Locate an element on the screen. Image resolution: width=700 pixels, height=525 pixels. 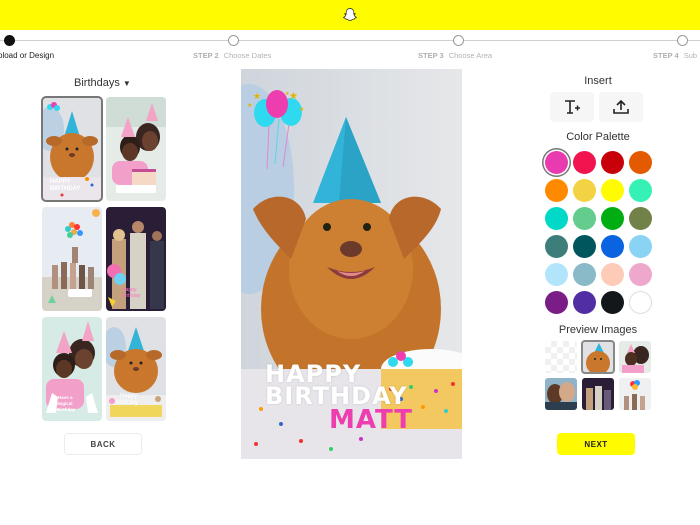
template-thumb-girl-cake-candles is located at coordinates (136, 149).